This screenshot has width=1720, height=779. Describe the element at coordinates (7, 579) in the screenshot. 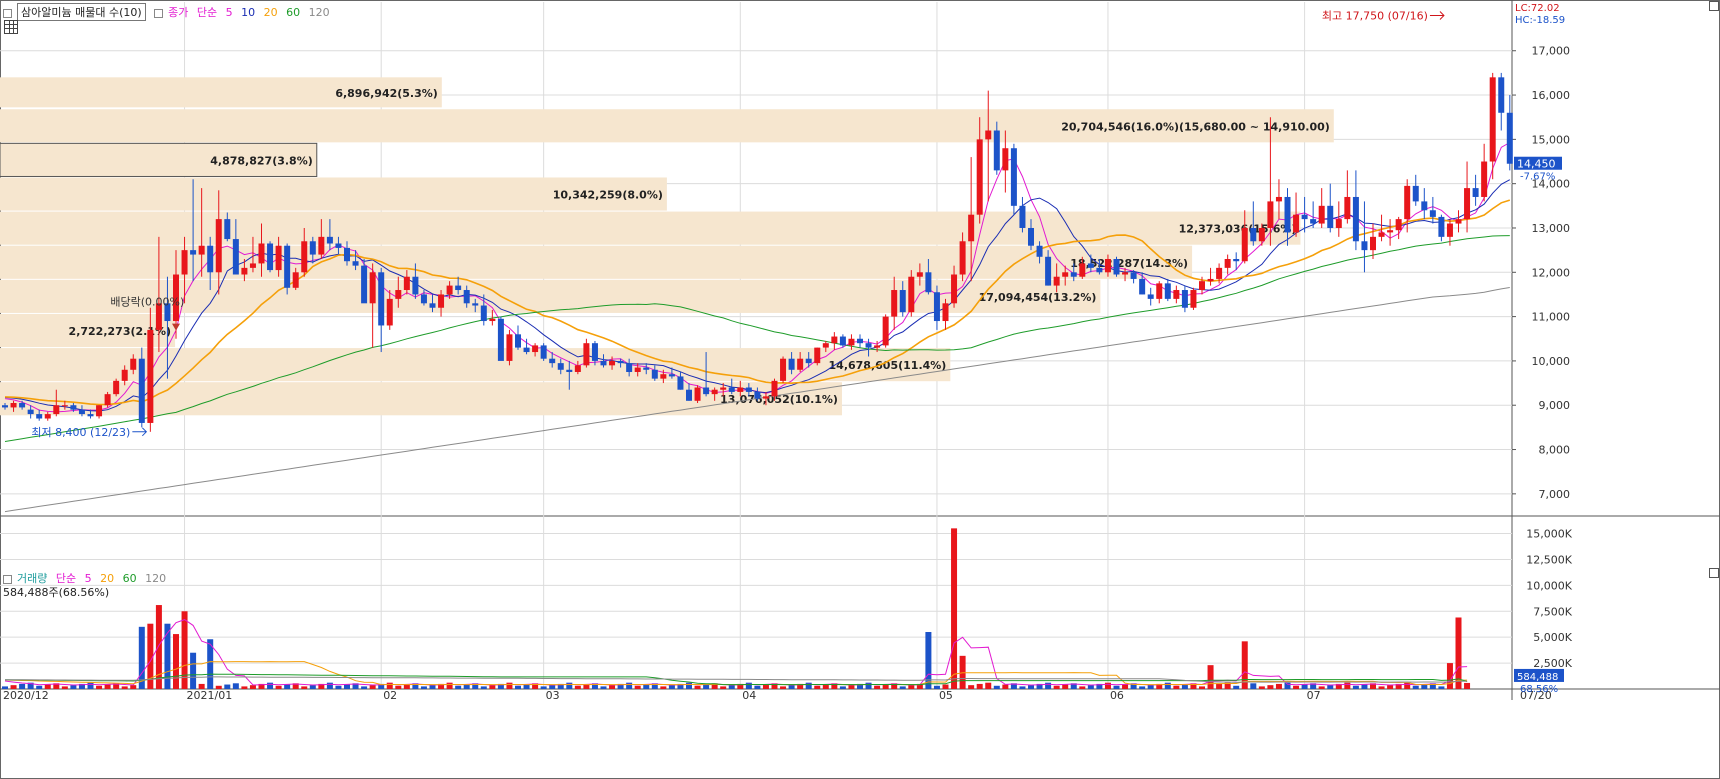

I see `legend-square-icon` at that location.